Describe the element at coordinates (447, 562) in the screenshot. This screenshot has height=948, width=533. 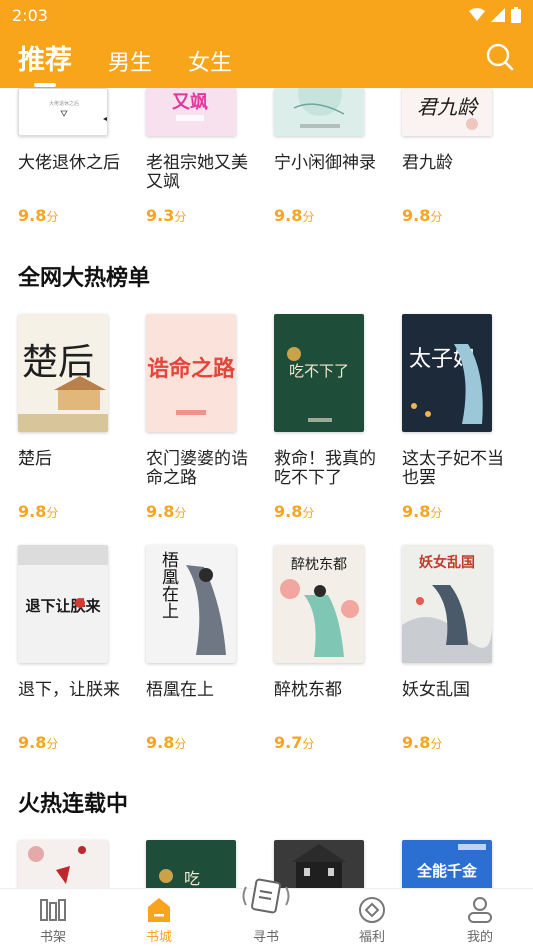
I see `svg-text: 妖女乱国` at that location.